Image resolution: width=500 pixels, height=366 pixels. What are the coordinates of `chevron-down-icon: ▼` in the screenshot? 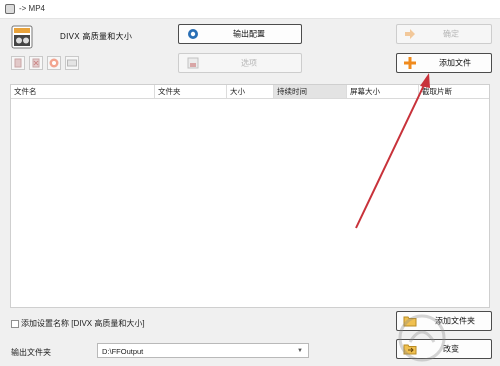 It's located at (300, 351).